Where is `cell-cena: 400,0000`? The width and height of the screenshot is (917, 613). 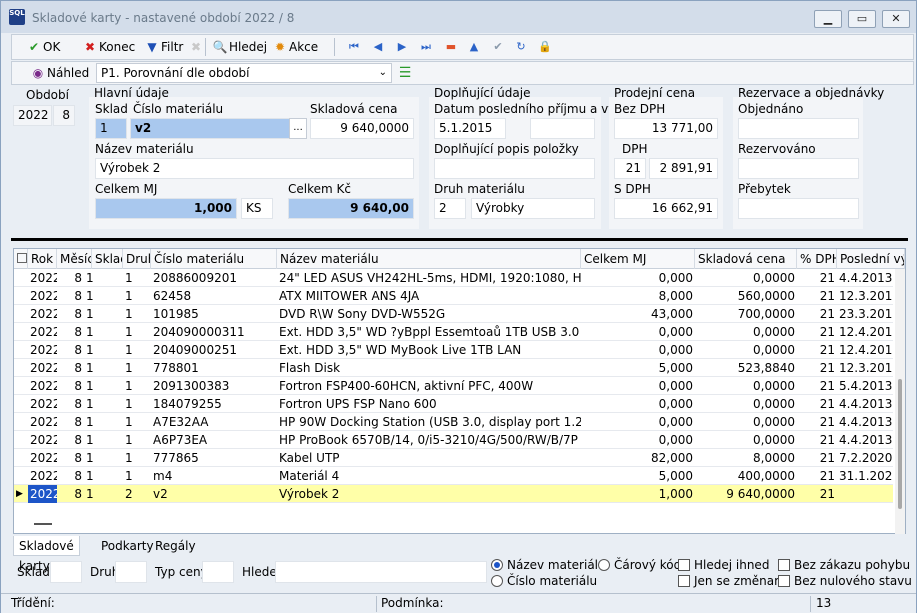 cell-cena: 400,0000 is located at coordinates (746, 476).